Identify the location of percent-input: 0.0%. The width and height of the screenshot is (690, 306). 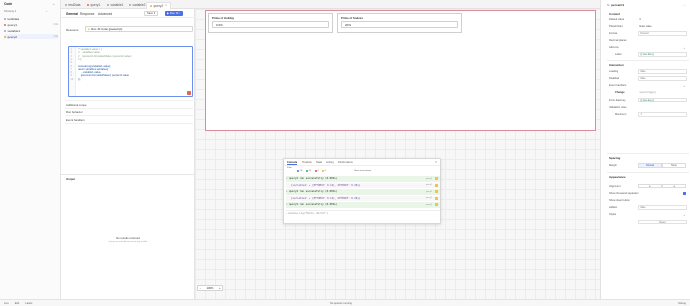
(270, 24).